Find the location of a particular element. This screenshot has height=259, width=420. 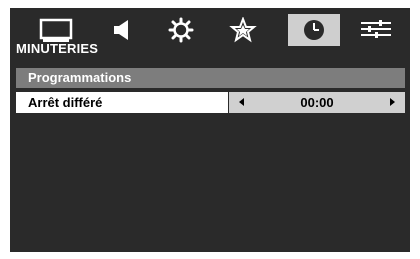

tab-options is located at coordinates (376, 30).